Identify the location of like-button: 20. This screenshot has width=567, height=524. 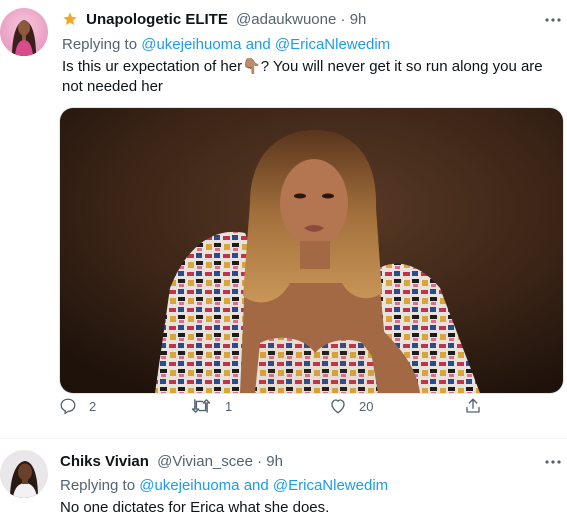
(351, 406).